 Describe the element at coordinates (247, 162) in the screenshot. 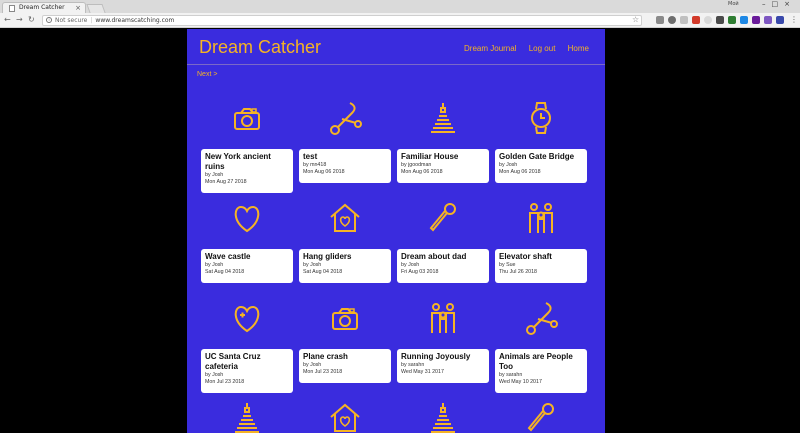

I see `dream-title: New York ancient ruins` at that location.